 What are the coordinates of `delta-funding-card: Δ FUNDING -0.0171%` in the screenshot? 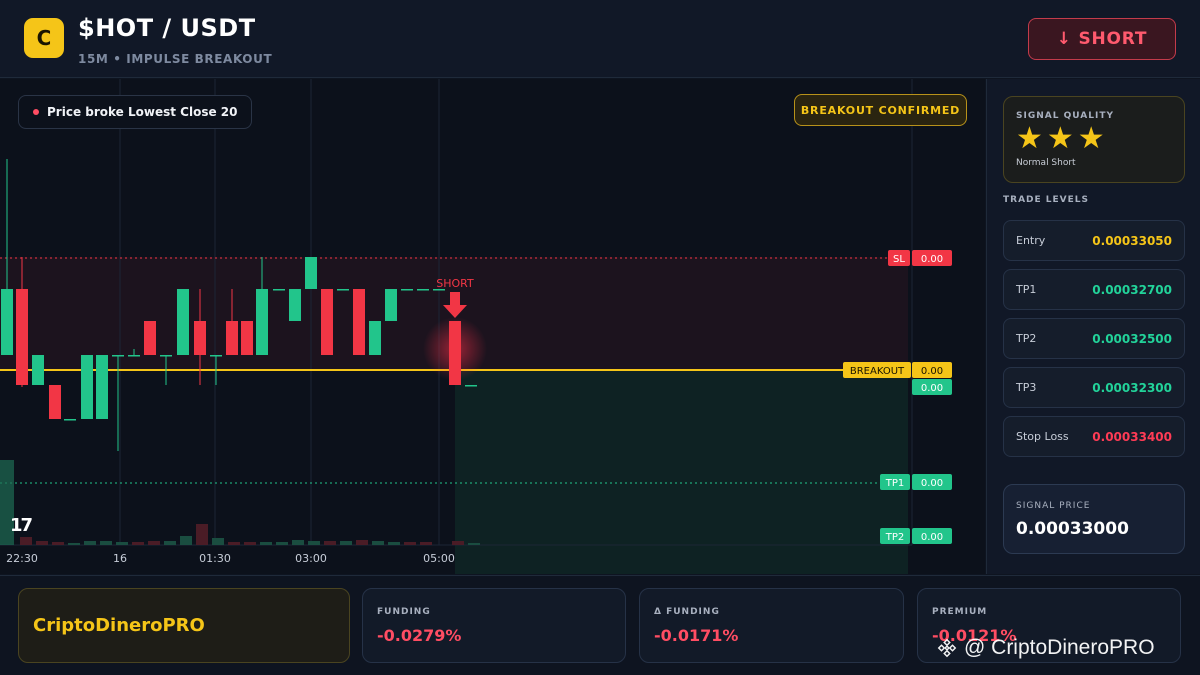 It's located at (771, 625).